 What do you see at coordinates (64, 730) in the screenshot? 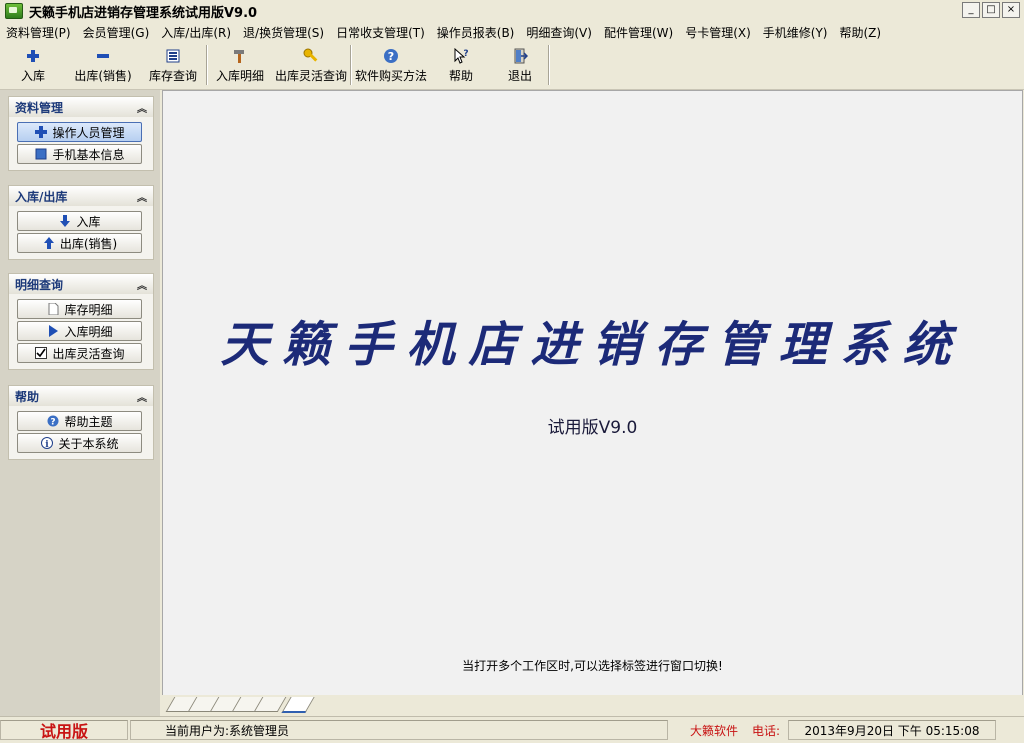
I see `trial-badge: 试用版` at bounding box center [64, 730].